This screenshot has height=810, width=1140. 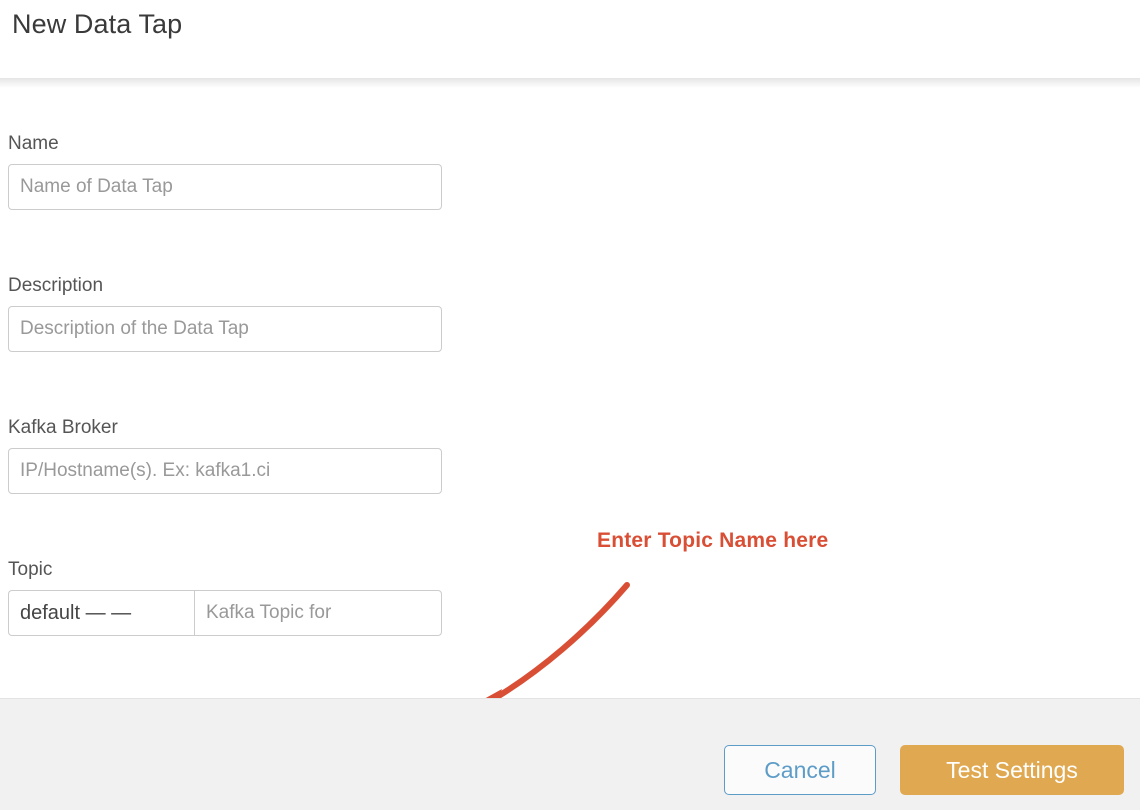 What do you see at coordinates (97, 24) in the screenshot?
I see `page-title: New Data Tap` at bounding box center [97, 24].